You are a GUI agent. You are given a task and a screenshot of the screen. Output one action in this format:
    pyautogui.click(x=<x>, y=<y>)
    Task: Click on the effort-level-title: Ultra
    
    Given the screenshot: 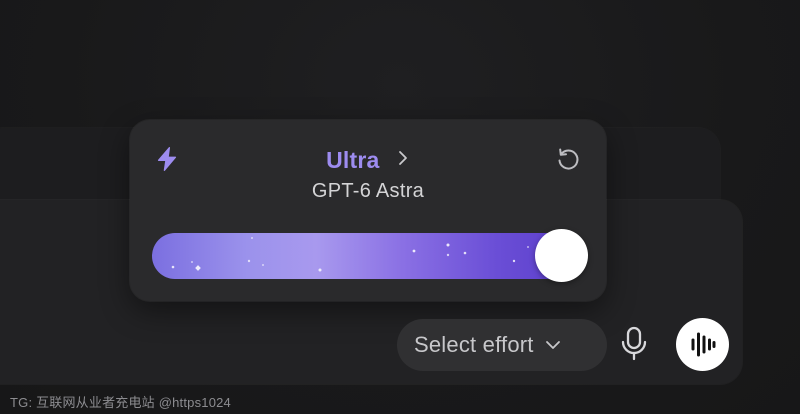 What is the action you would take?
    pyautogui.click(x=368, y=160)
    